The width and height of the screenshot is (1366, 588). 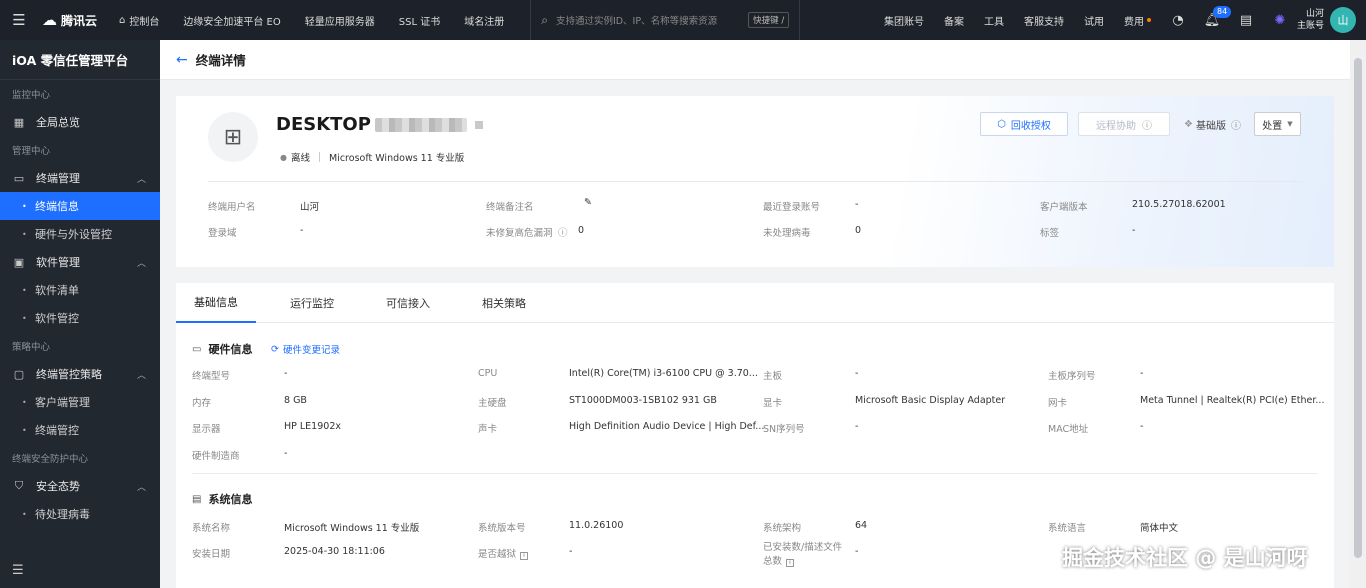 What do you see at coordinates (1050, 233) in the screenshot?
I see `field-label: 标签` at bounding box center [1050, 233].